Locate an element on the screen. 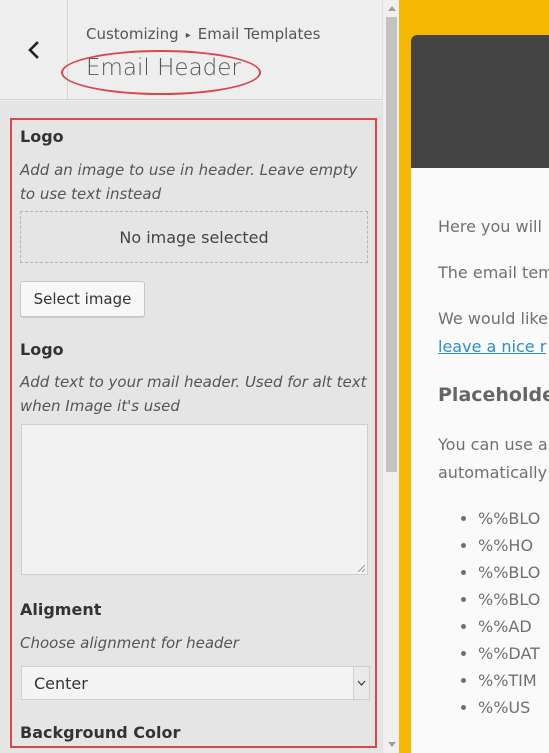 The height and width of the screenshot is (753, 549). resize-grip-icon is located at coordinates (361, 568).